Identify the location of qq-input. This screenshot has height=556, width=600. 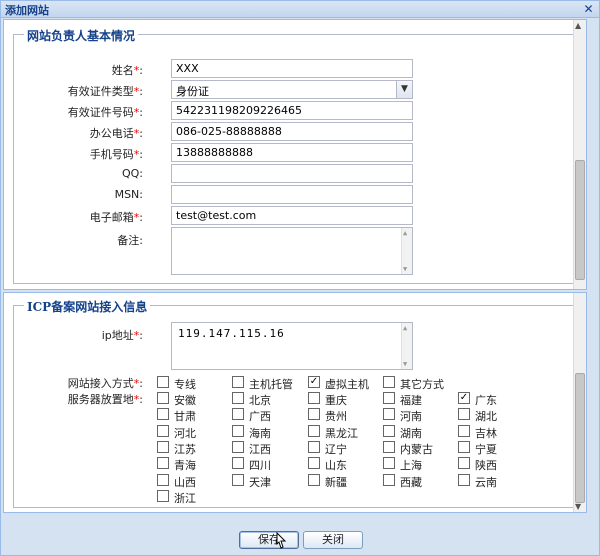
(292, 173).